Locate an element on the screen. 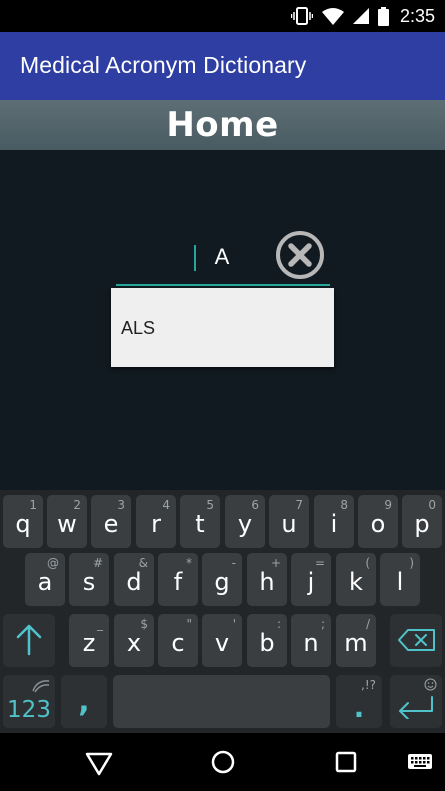  period-key: ,!? . is located at coordinates (359, 701).